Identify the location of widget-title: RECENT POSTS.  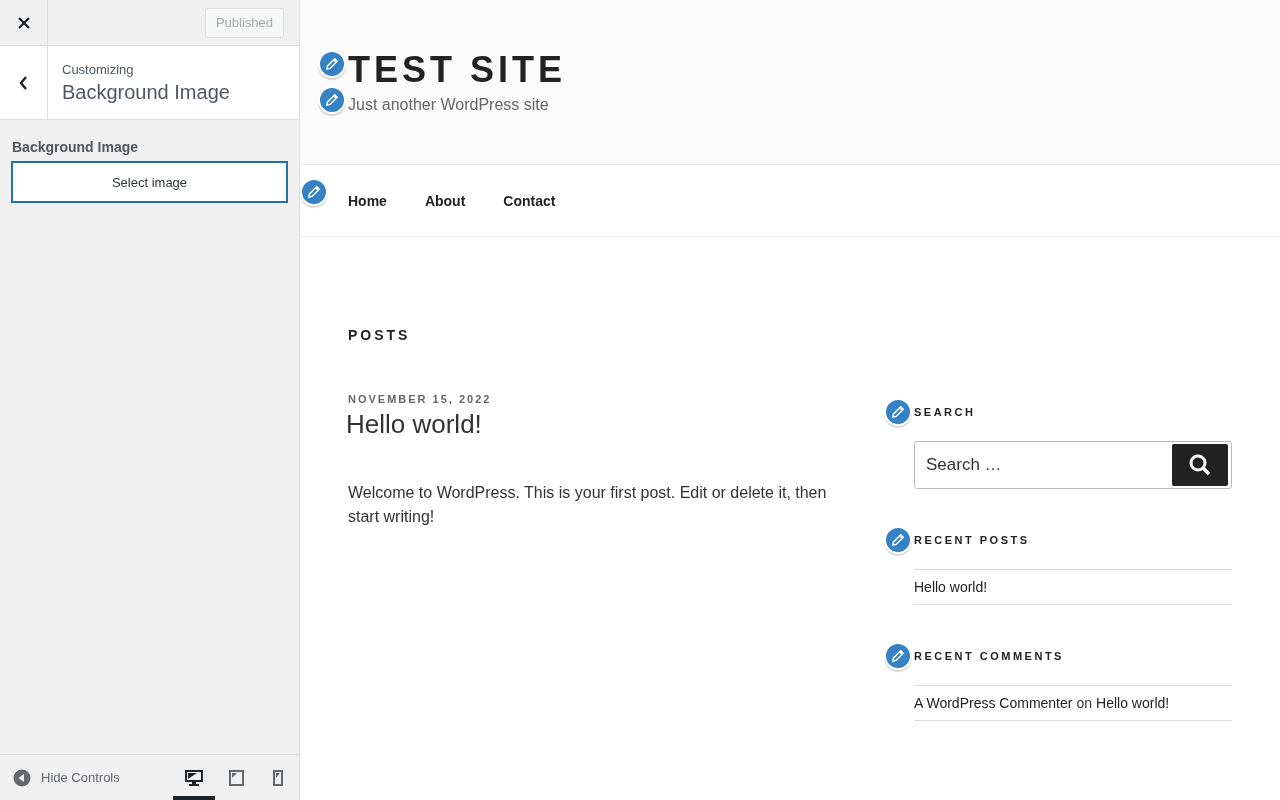
(972, 540).